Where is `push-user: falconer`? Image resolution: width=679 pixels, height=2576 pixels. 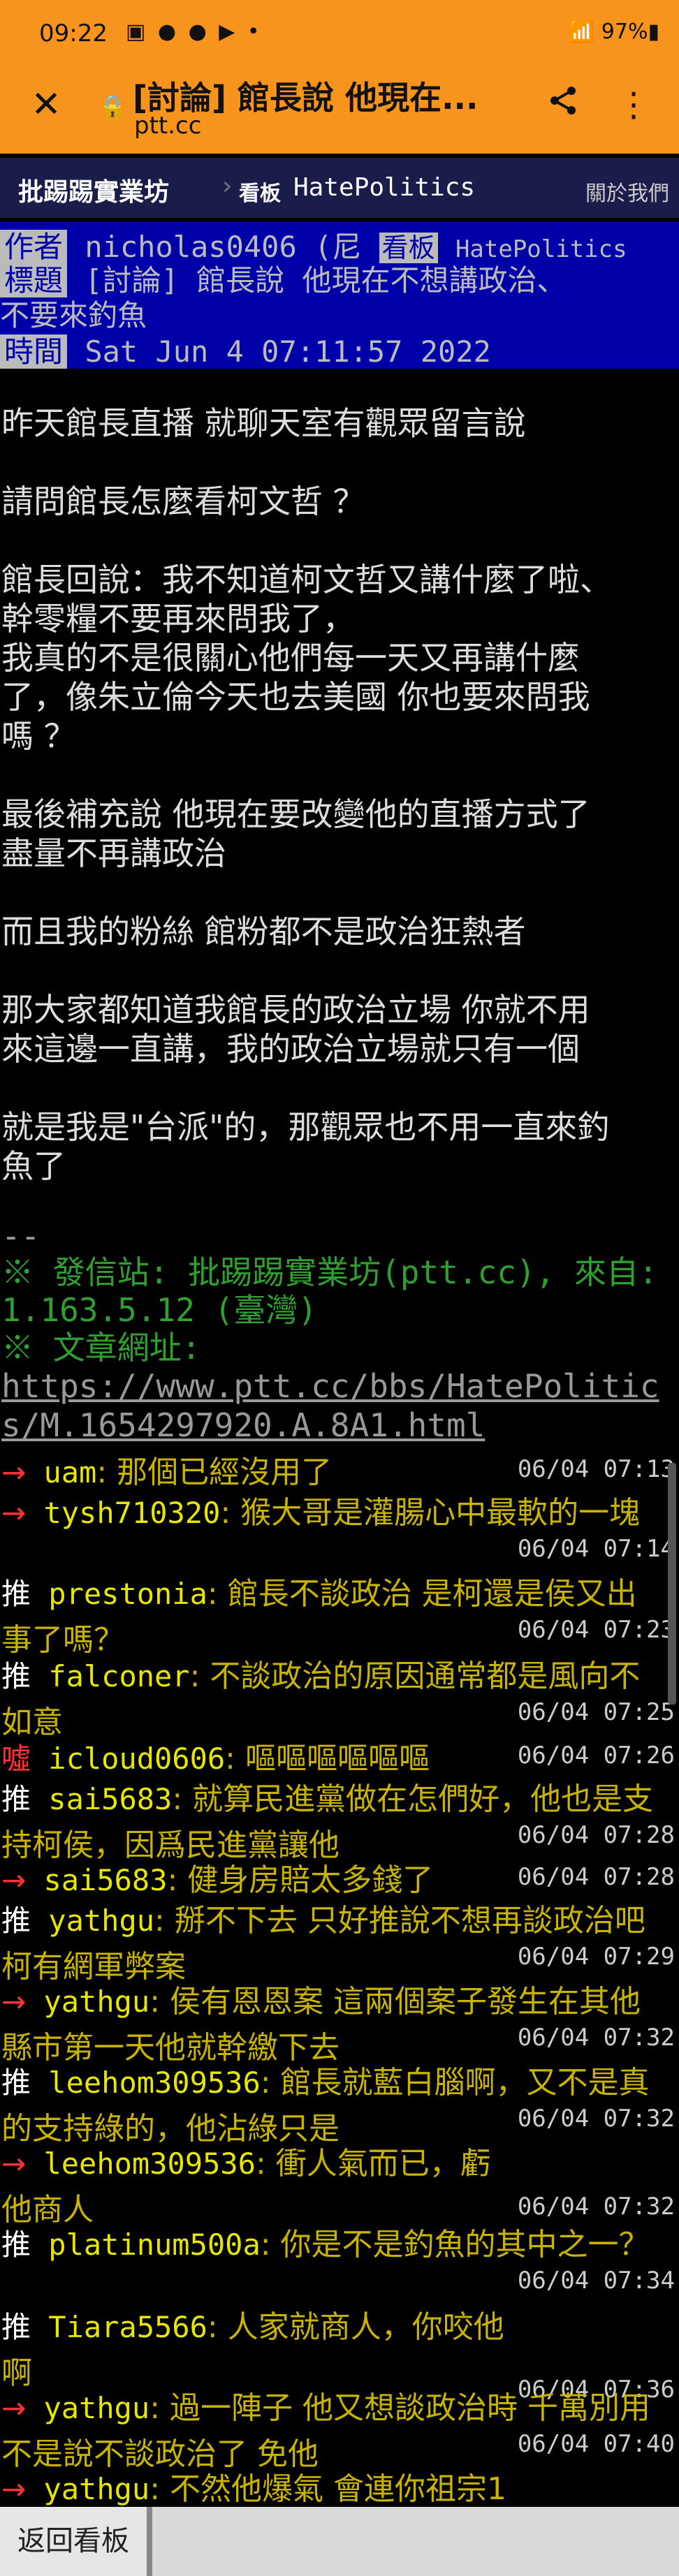
push-user: falconer is located at coordinates (110, 1676).